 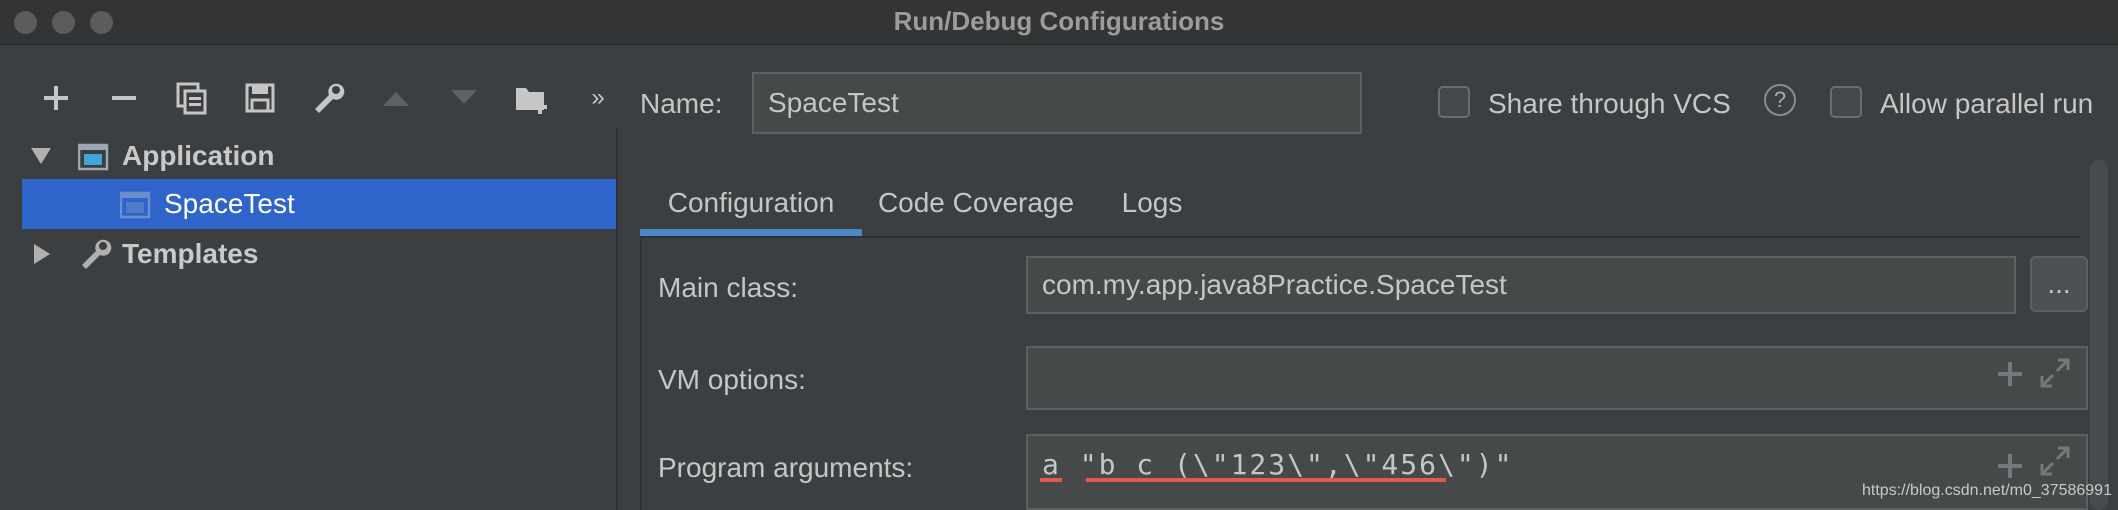 What do you see at coordinates (2055, 377) in the screenshot?
I see `vm-options-expand-icon` at bounding box center [2055, 377].